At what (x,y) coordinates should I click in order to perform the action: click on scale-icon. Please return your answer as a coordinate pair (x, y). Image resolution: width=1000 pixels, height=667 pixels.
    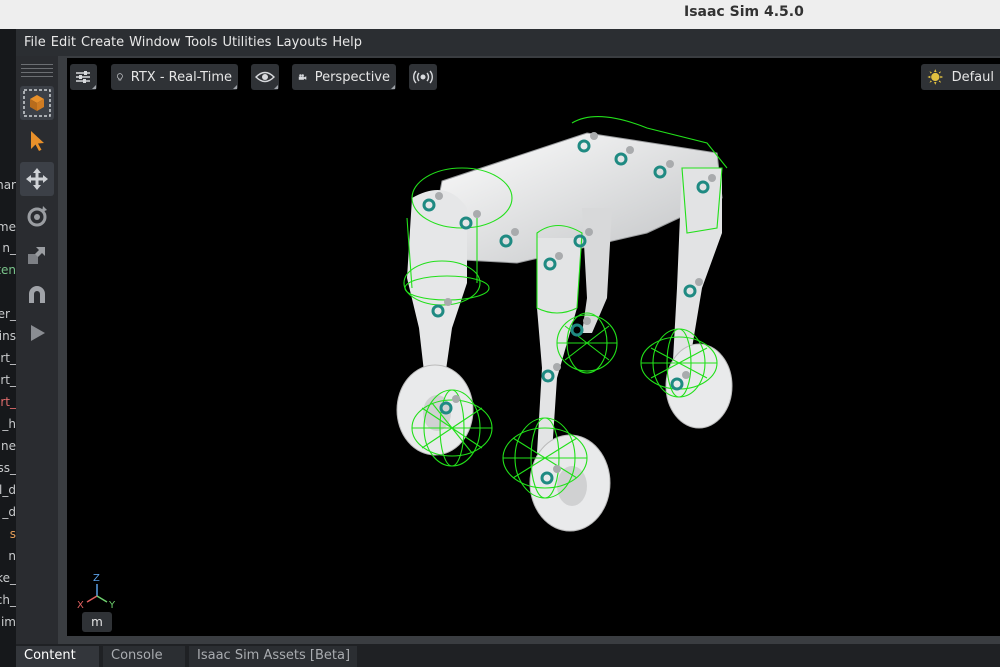
    Looking at the image, I should click on (36, 255).